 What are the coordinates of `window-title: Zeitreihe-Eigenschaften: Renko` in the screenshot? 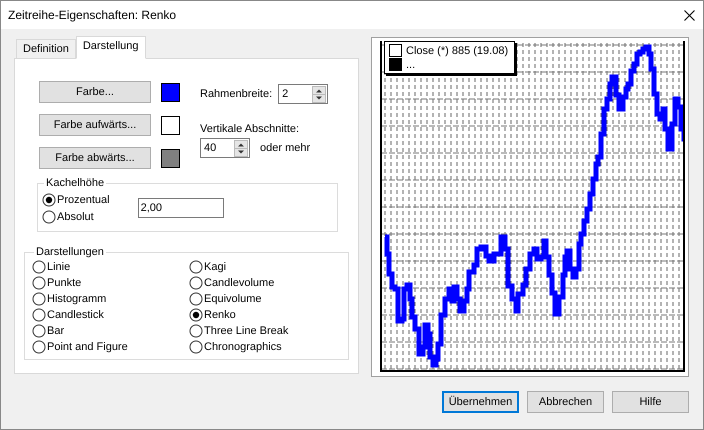 It's located at (92, 15).